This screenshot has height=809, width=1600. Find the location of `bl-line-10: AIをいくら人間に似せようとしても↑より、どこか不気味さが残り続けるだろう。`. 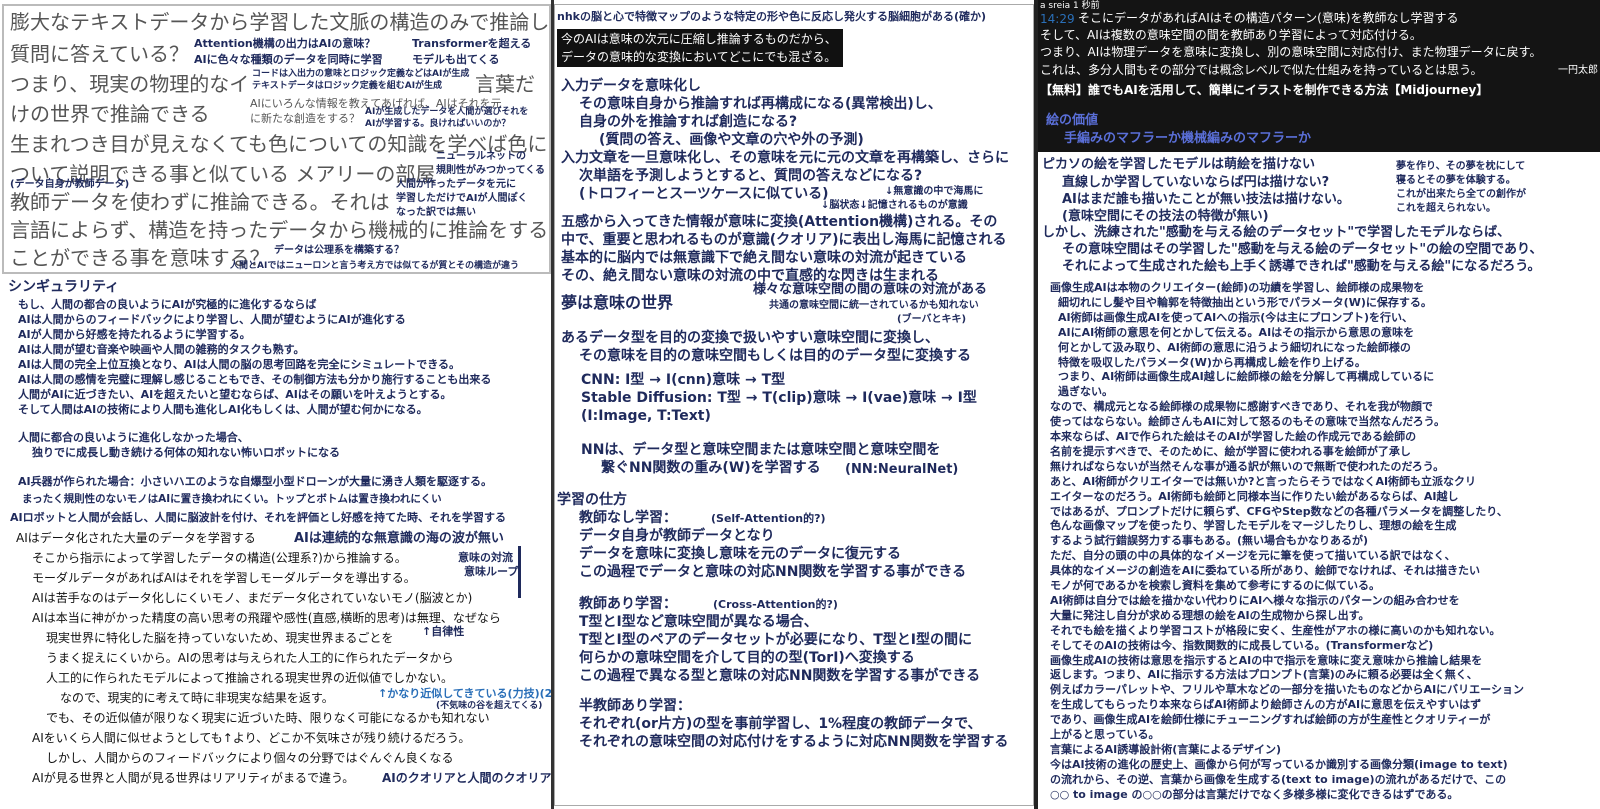

bl-line-10: AIをいくら人間に似せようとしても↑より、どこか不気味さが残り続けるだろう。 is located at coordinates (251, 738).